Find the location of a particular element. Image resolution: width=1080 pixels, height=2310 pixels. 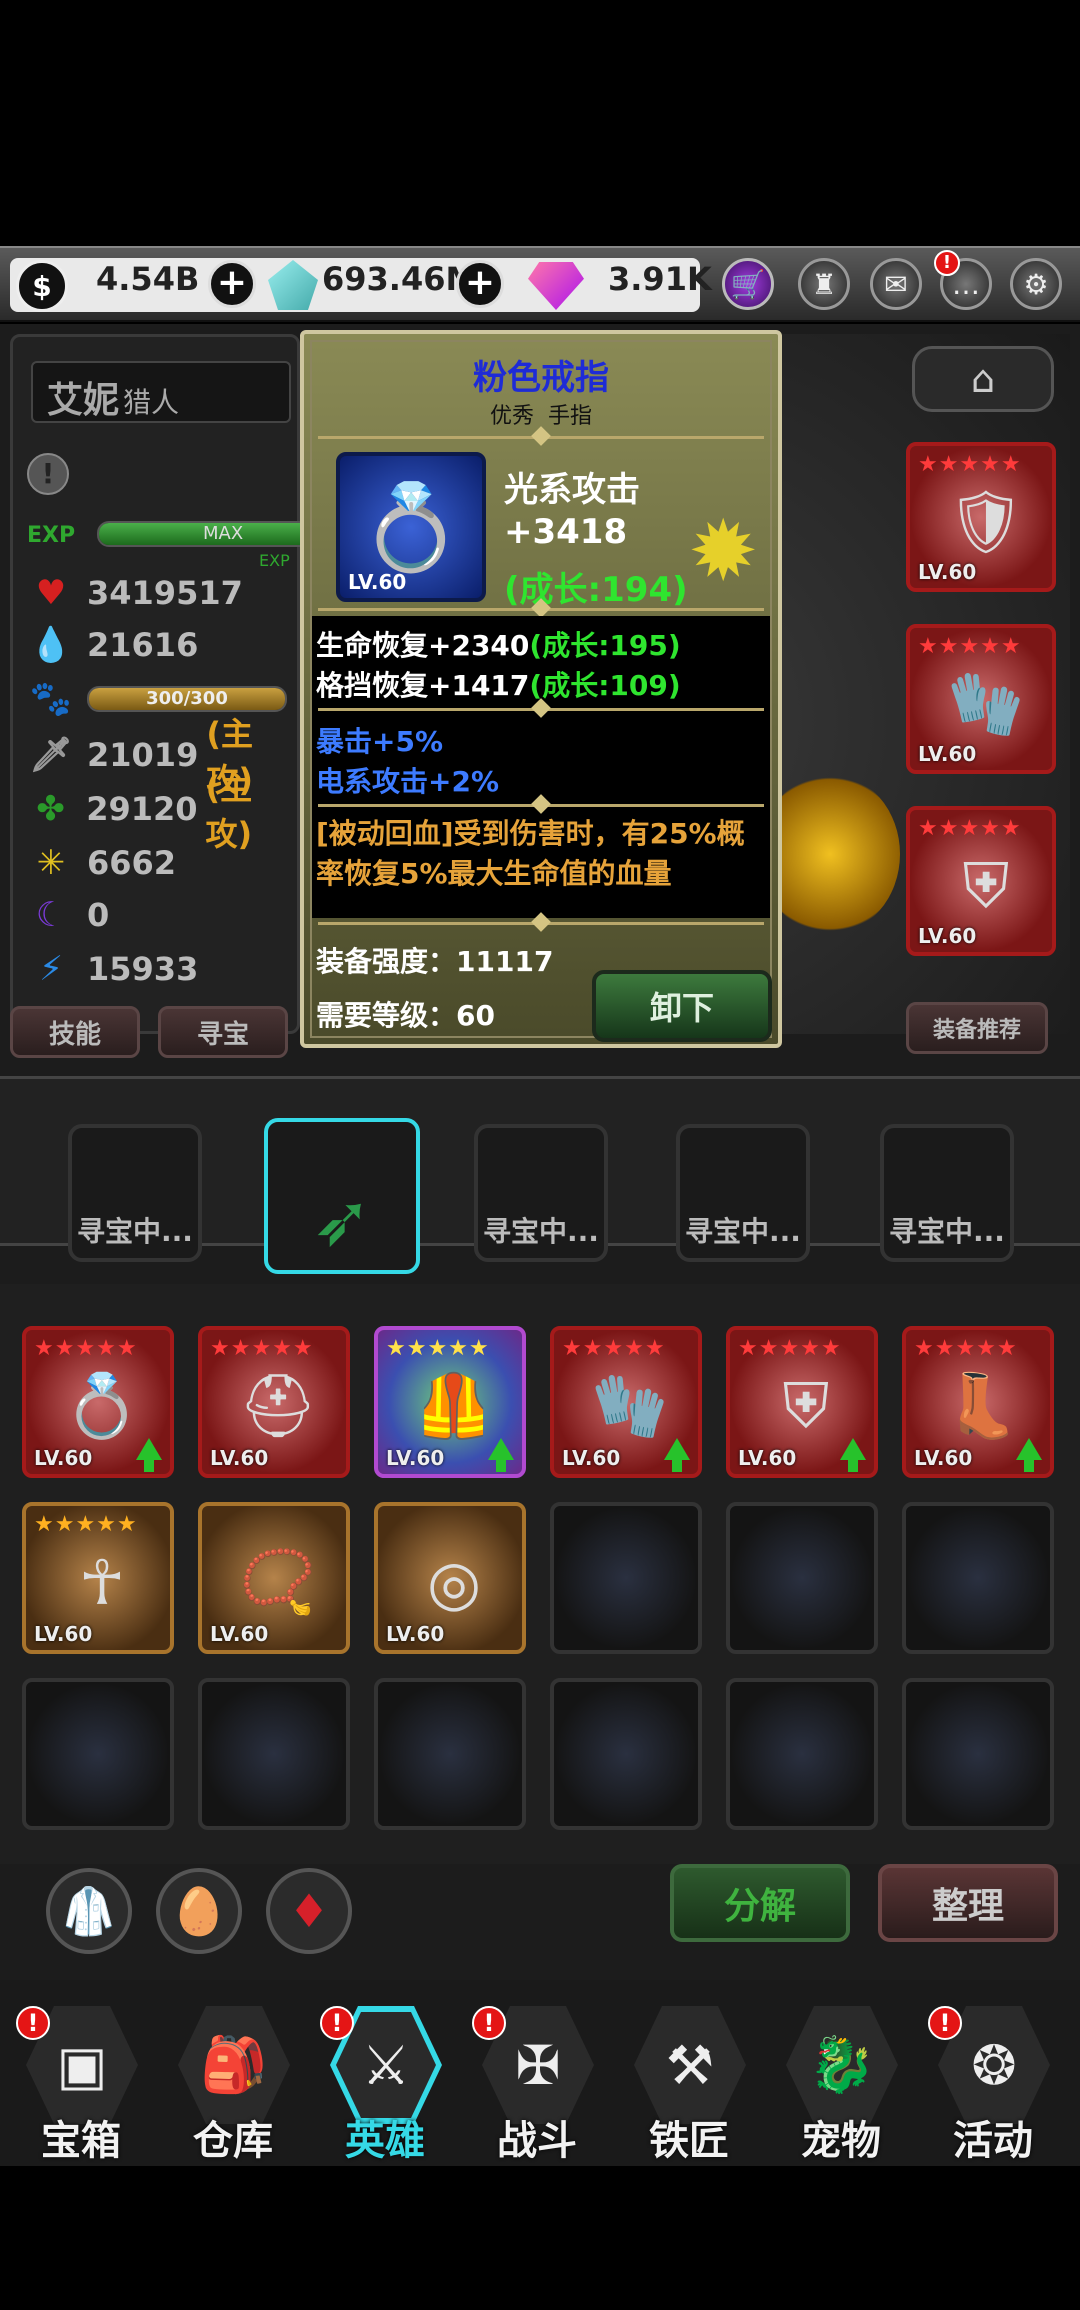

ring-icon: 💍 is located at coordinates (102, 1405).